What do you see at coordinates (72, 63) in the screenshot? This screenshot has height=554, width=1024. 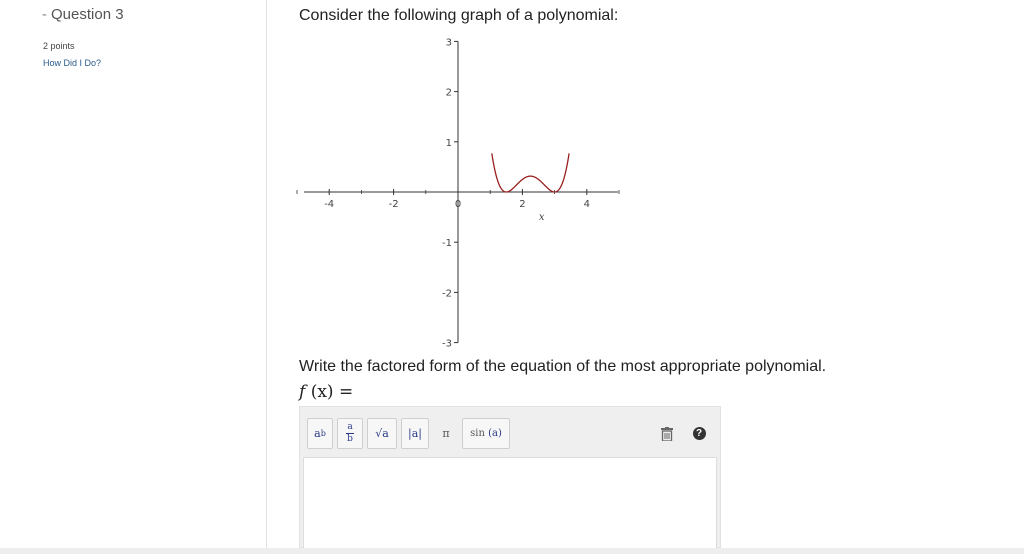 I see `how-did-i-do-link: How Did I Do?` at bounding box center [72, 63].